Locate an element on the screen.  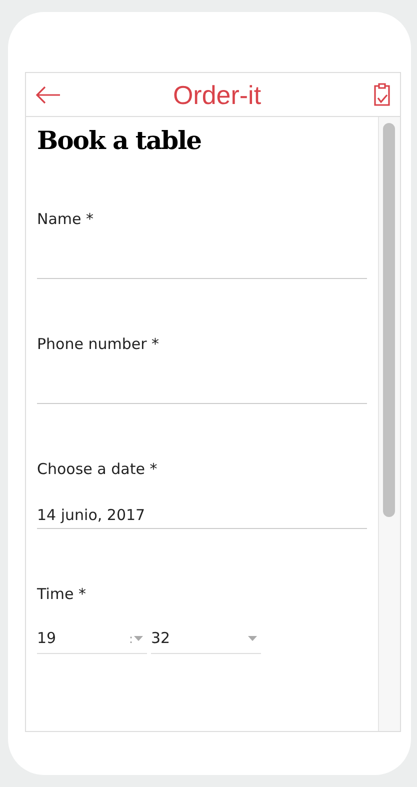
field-label: Name * is located at coordinates (65, 219).